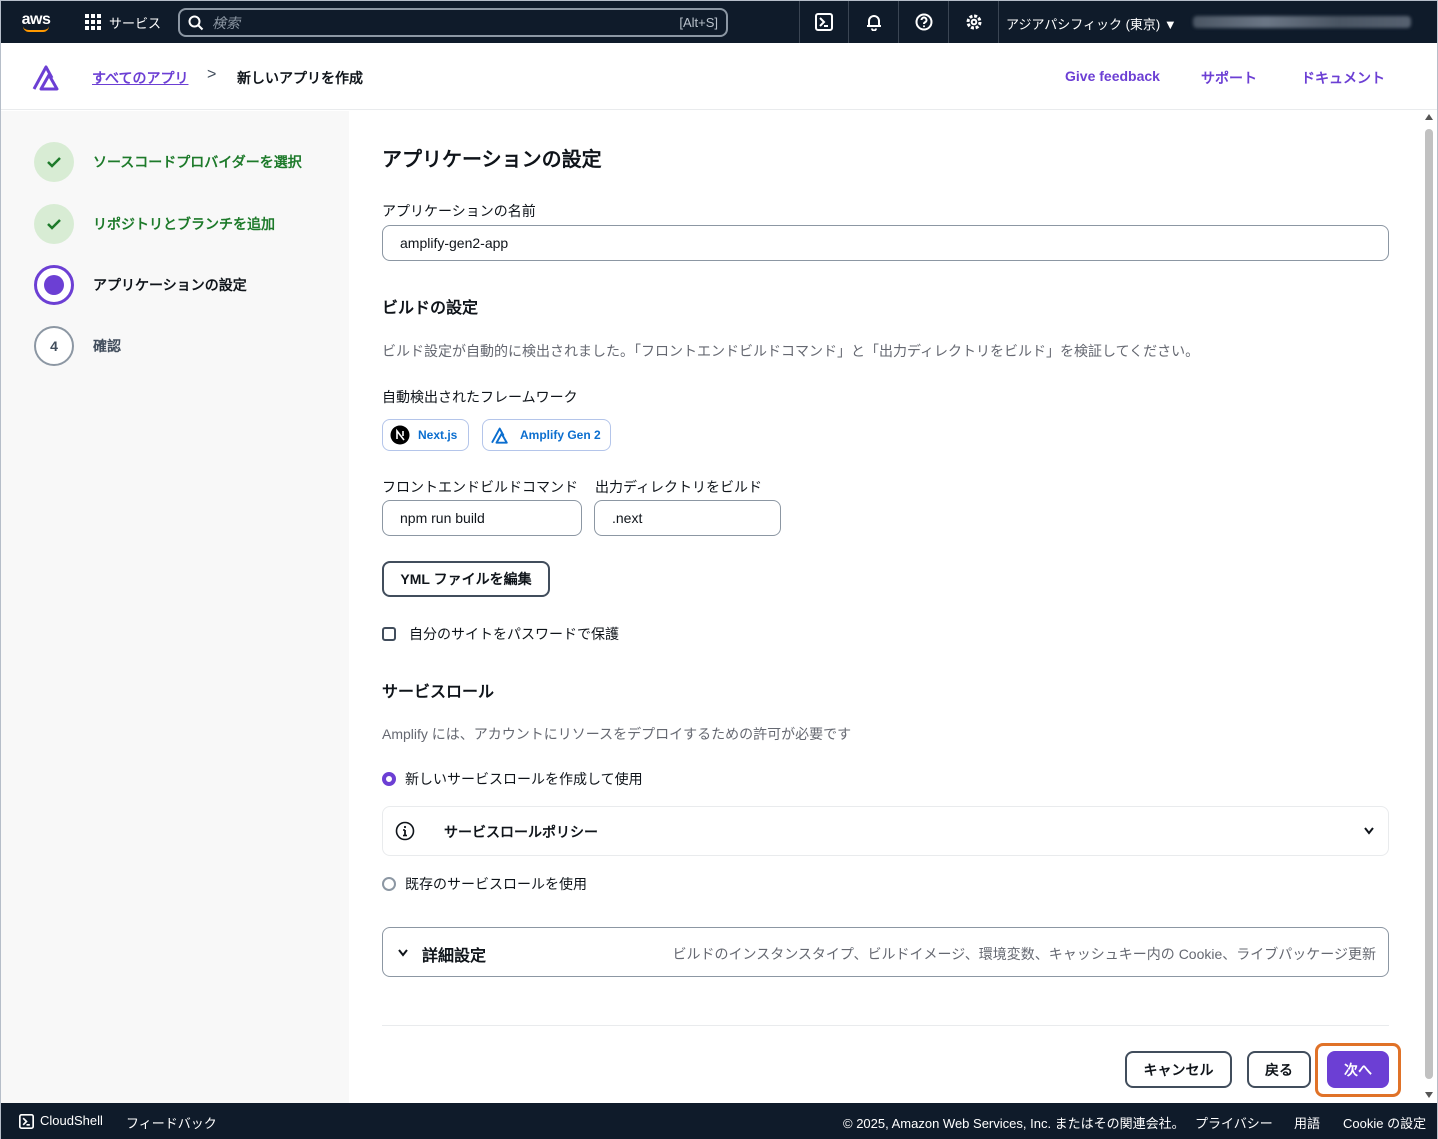 This screenshot has height=1139, width=1438. I want to click on framework-chip-nextjs: Next.js, so click(425, 435).